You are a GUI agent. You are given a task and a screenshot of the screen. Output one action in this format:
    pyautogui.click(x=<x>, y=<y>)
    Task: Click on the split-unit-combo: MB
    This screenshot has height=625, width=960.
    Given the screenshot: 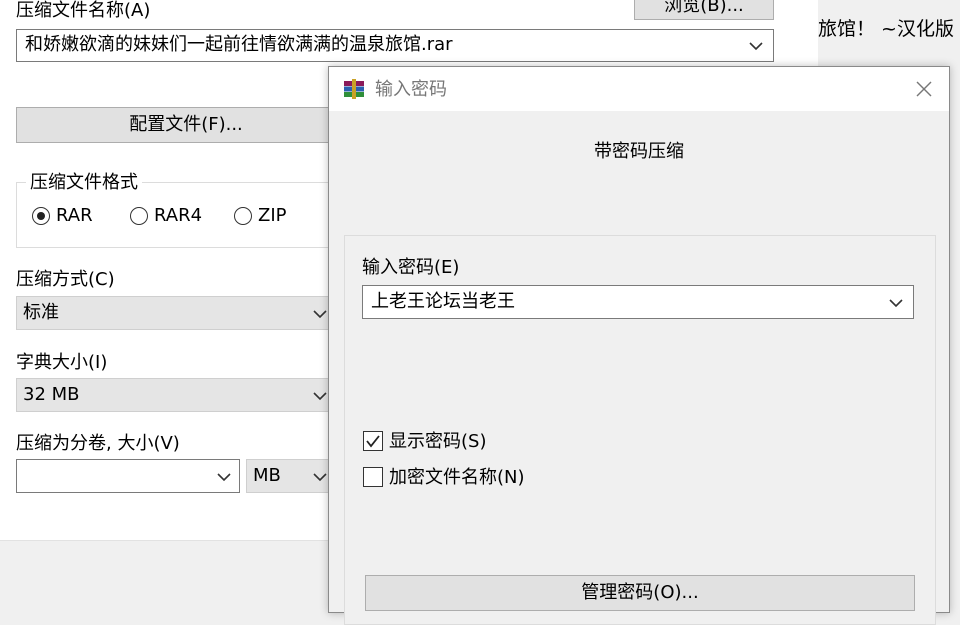 What is the action you would take?
    pyautogui.click(x=291, y=476)
    